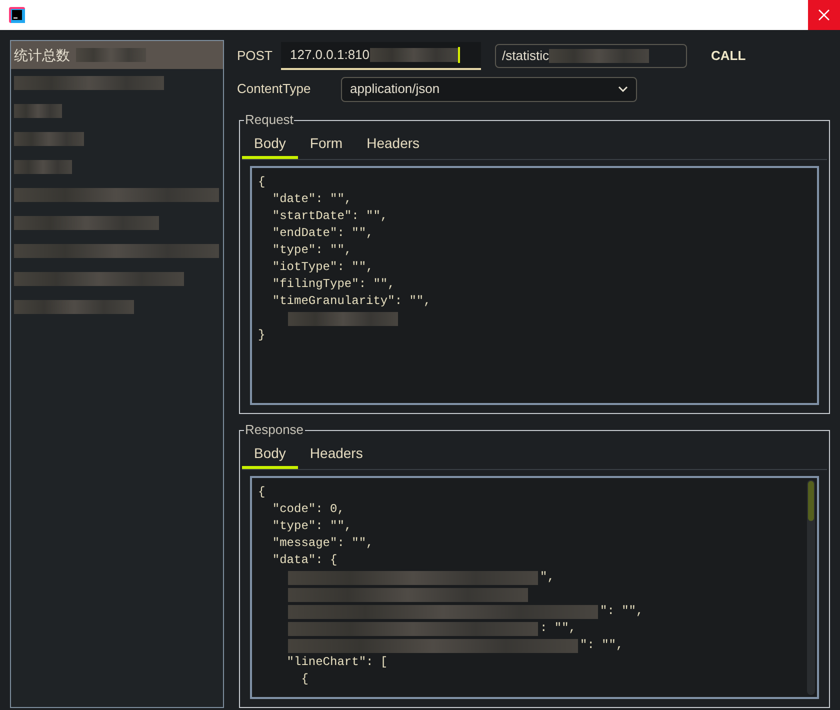 The height and width of the screenshot is (710, 840). I want to click on code-line: "iotType": "",, so click(322, 267).